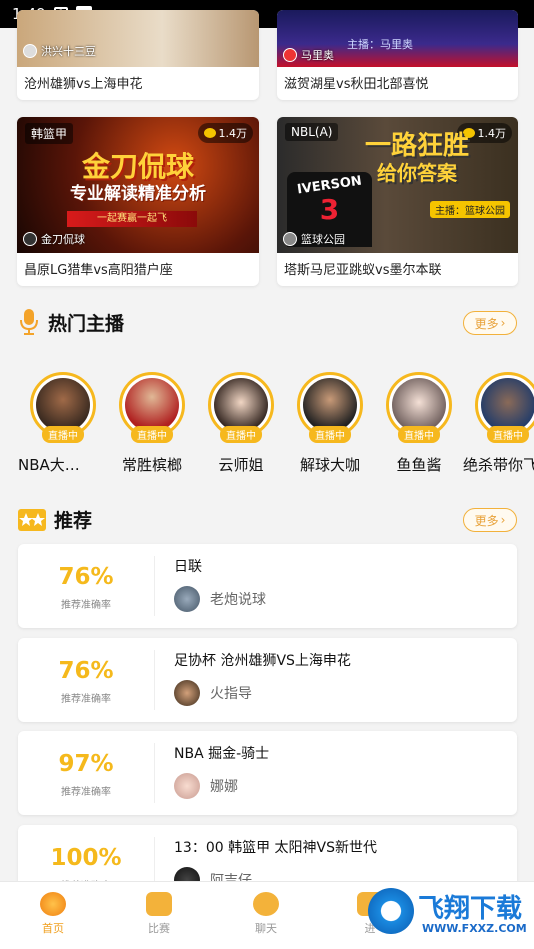 This screenshot has width=534, height=949. I want to click on live-card-host: 篮球公园, so click(314, 239).